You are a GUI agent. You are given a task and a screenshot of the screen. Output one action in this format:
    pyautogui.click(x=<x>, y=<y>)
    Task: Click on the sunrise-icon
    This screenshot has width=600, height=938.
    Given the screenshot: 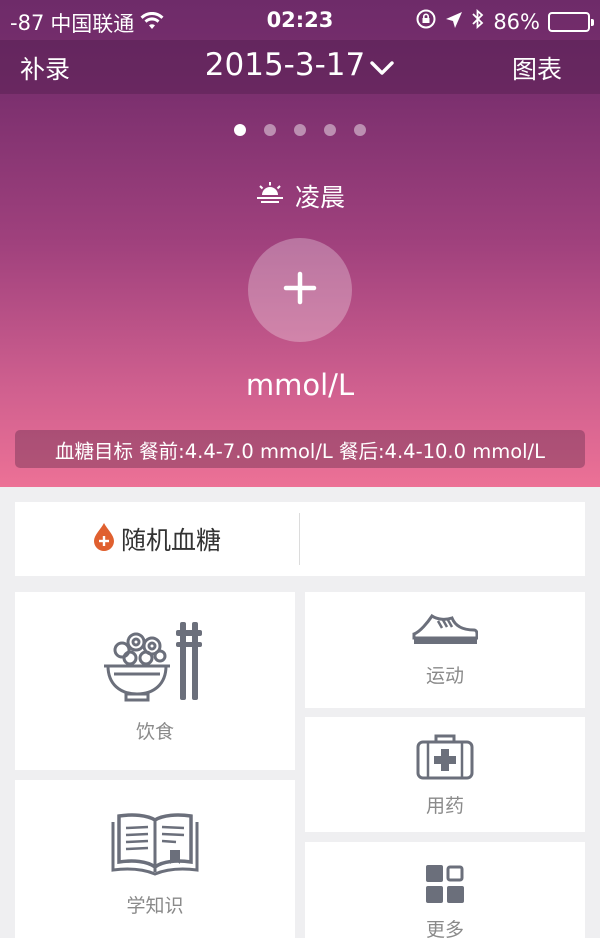 What is the action you would take?
    pyautogui.click(x=270, y=196)
    